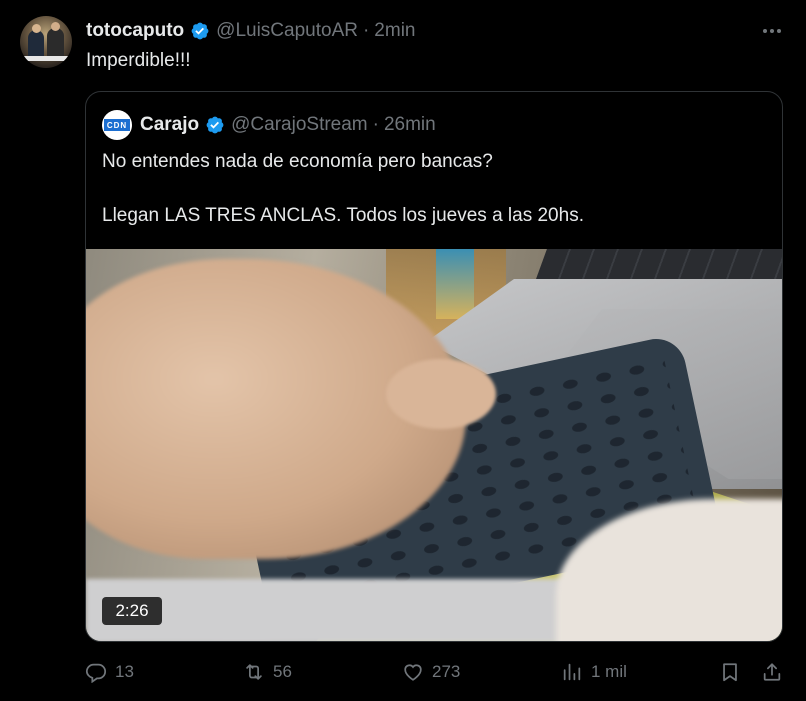  What do you see at coordinates (299, 125) in the screenshot?
I see `quoted-handle: @CarajoStream` at bounding box center [299, 125].